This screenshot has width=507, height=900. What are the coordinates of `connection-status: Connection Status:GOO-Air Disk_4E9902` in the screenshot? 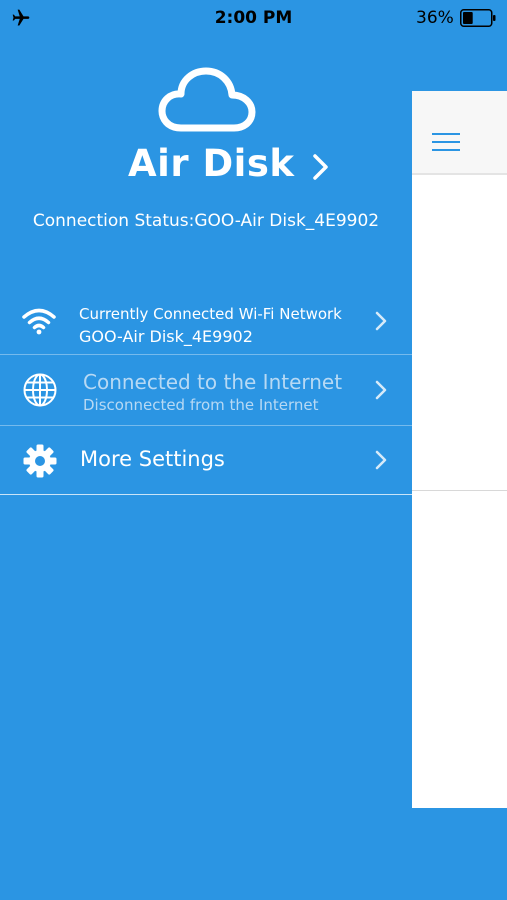 It's located at (206, 221).